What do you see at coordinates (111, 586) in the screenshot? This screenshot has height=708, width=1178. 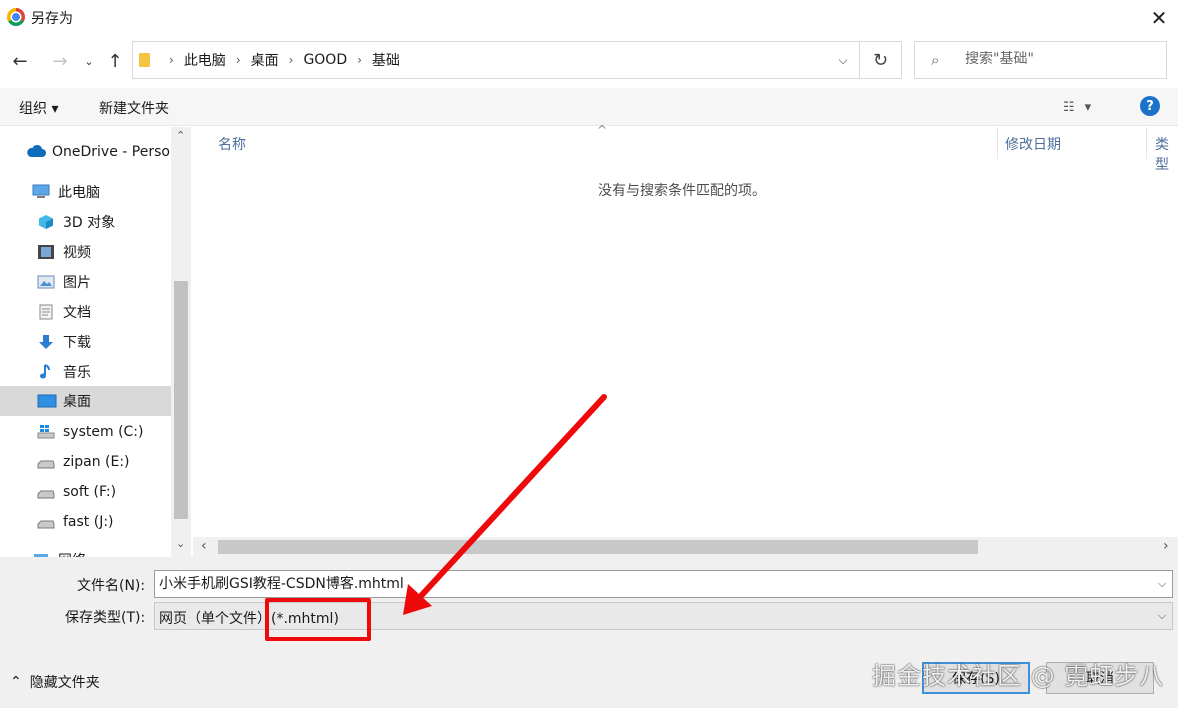 I see `filename-label: 文件名(N):` at bounding box center [111, 586].